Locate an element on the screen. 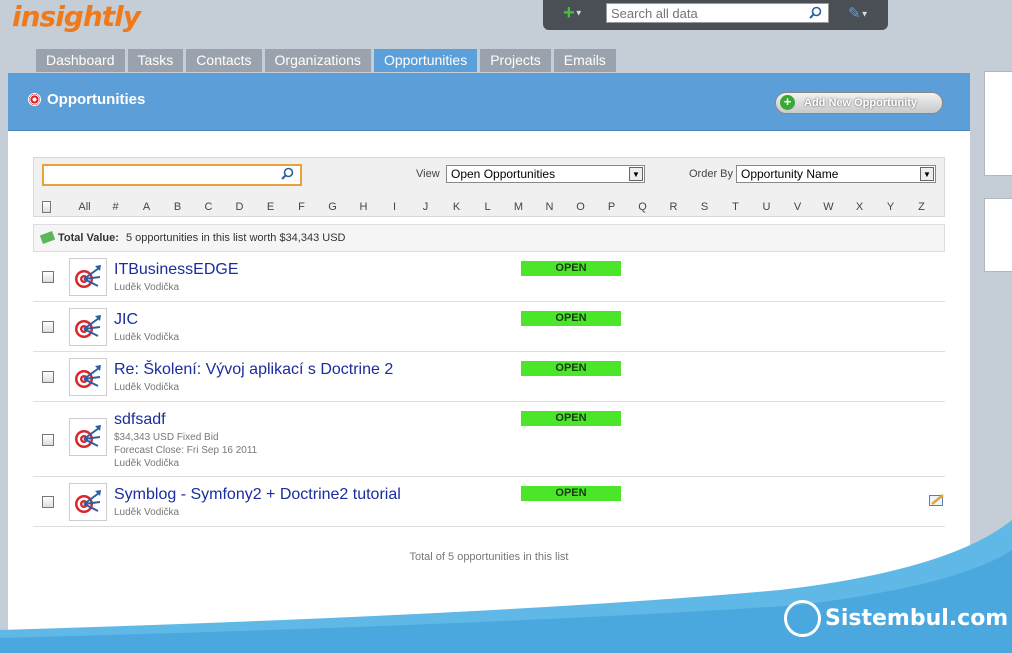 Image resolution: width=1012 pixels, height=653 pixels. opportunity-name-link: Symblog - Symfony2 + Doctrine2 tutorial is located at coordinates (257, 495).